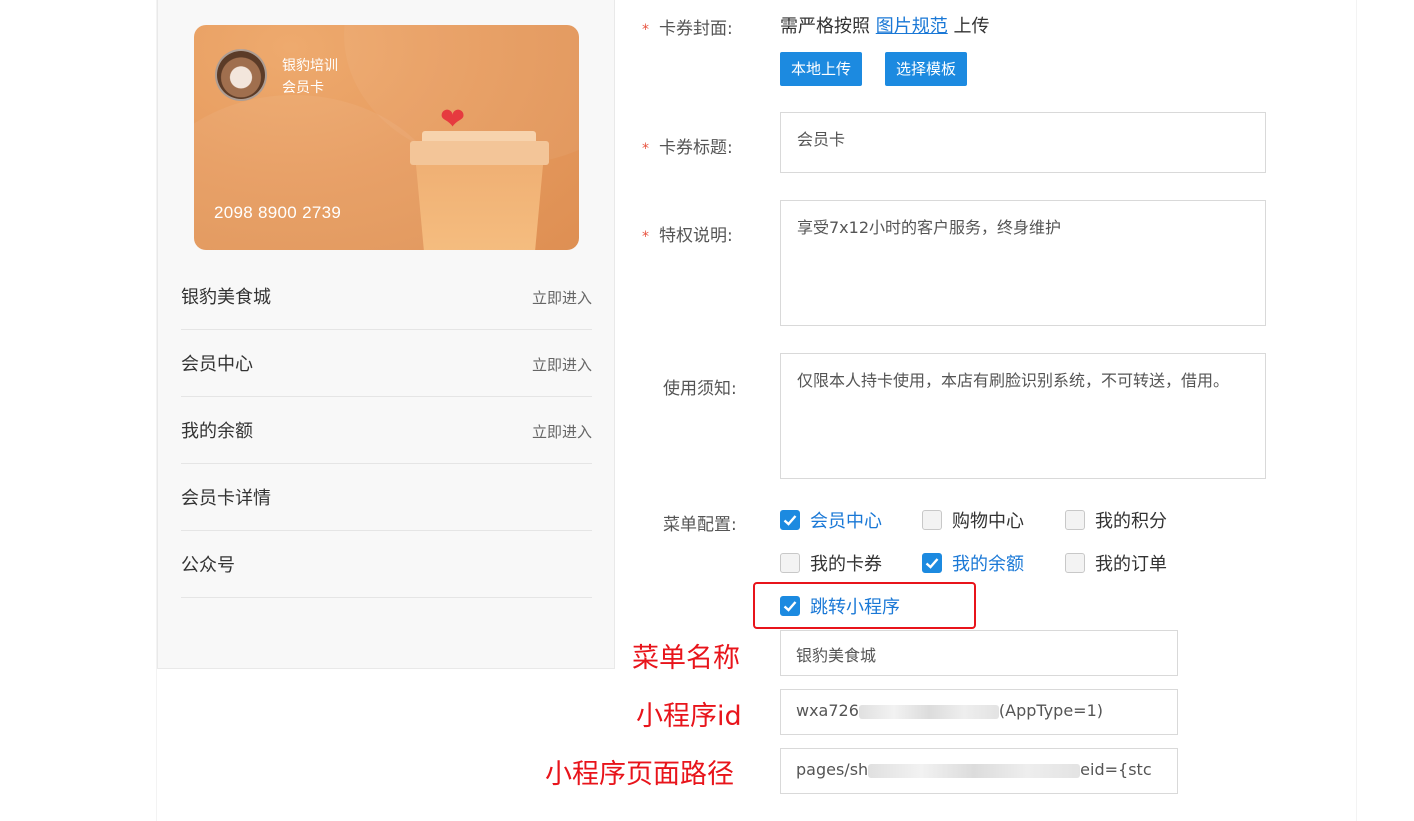 This screenshot has height=821, width=1414. Describe the element at coordinates (1023, 416) in the screenshot. I see `notice-textarea: 仅限本人持卡使用，本店有刷脸识别系统，不可转送，借用。` at that location.